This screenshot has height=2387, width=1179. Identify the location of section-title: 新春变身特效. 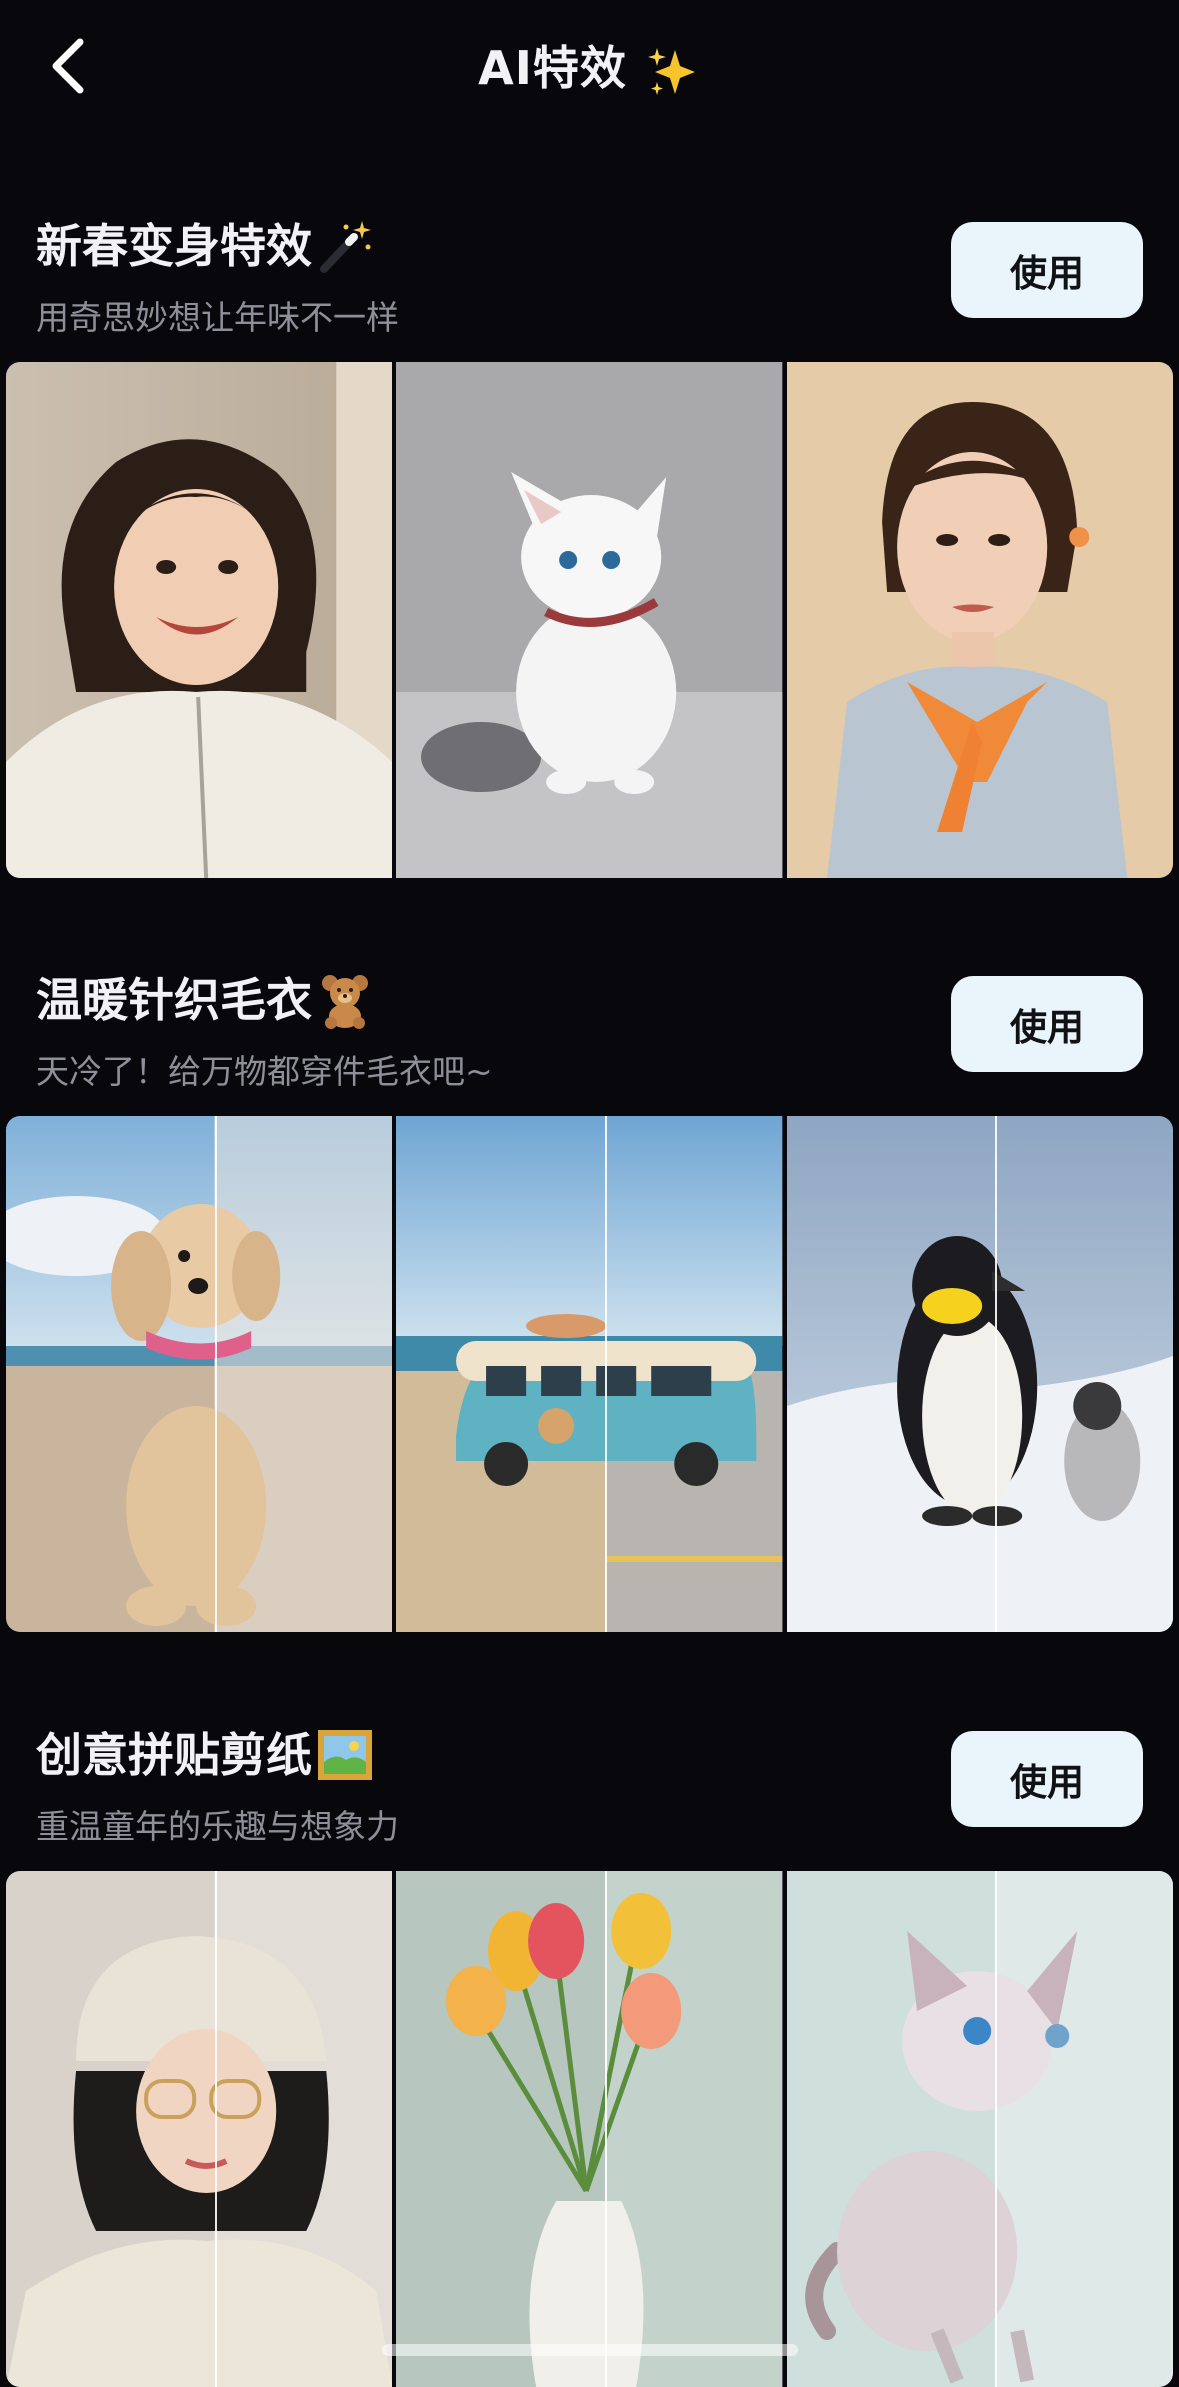
(205, 246).